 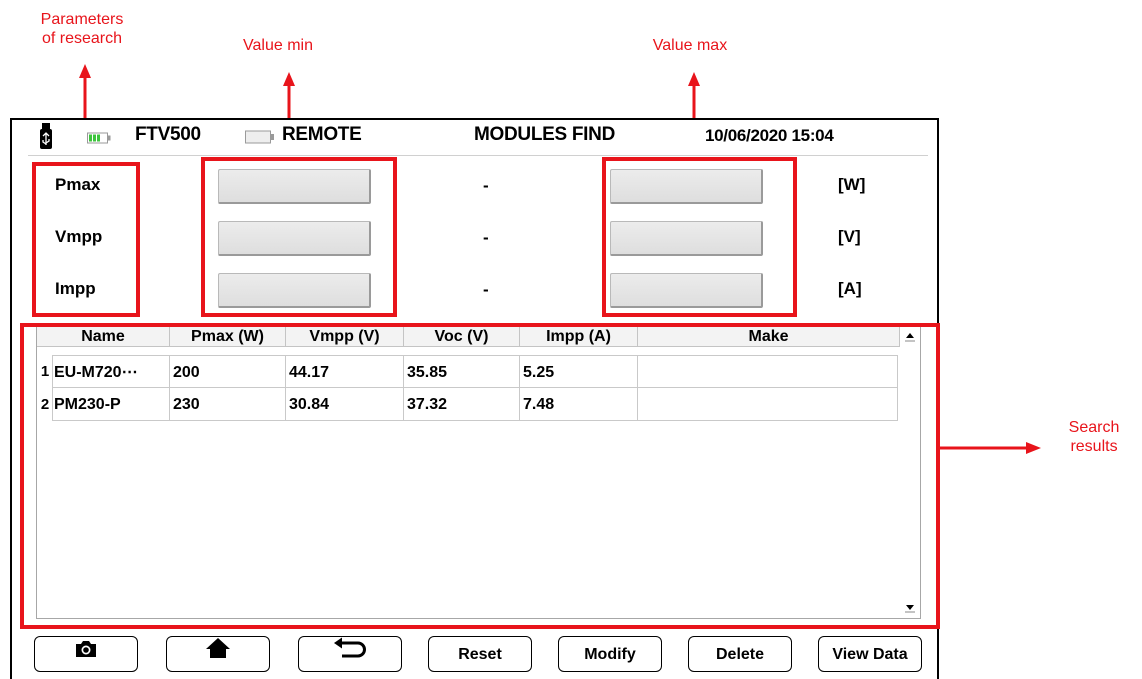 What do you see at coordinates (260, 139) in the screenshot?
I see `remote-indicator-icon` at bounding box center [260, 139].